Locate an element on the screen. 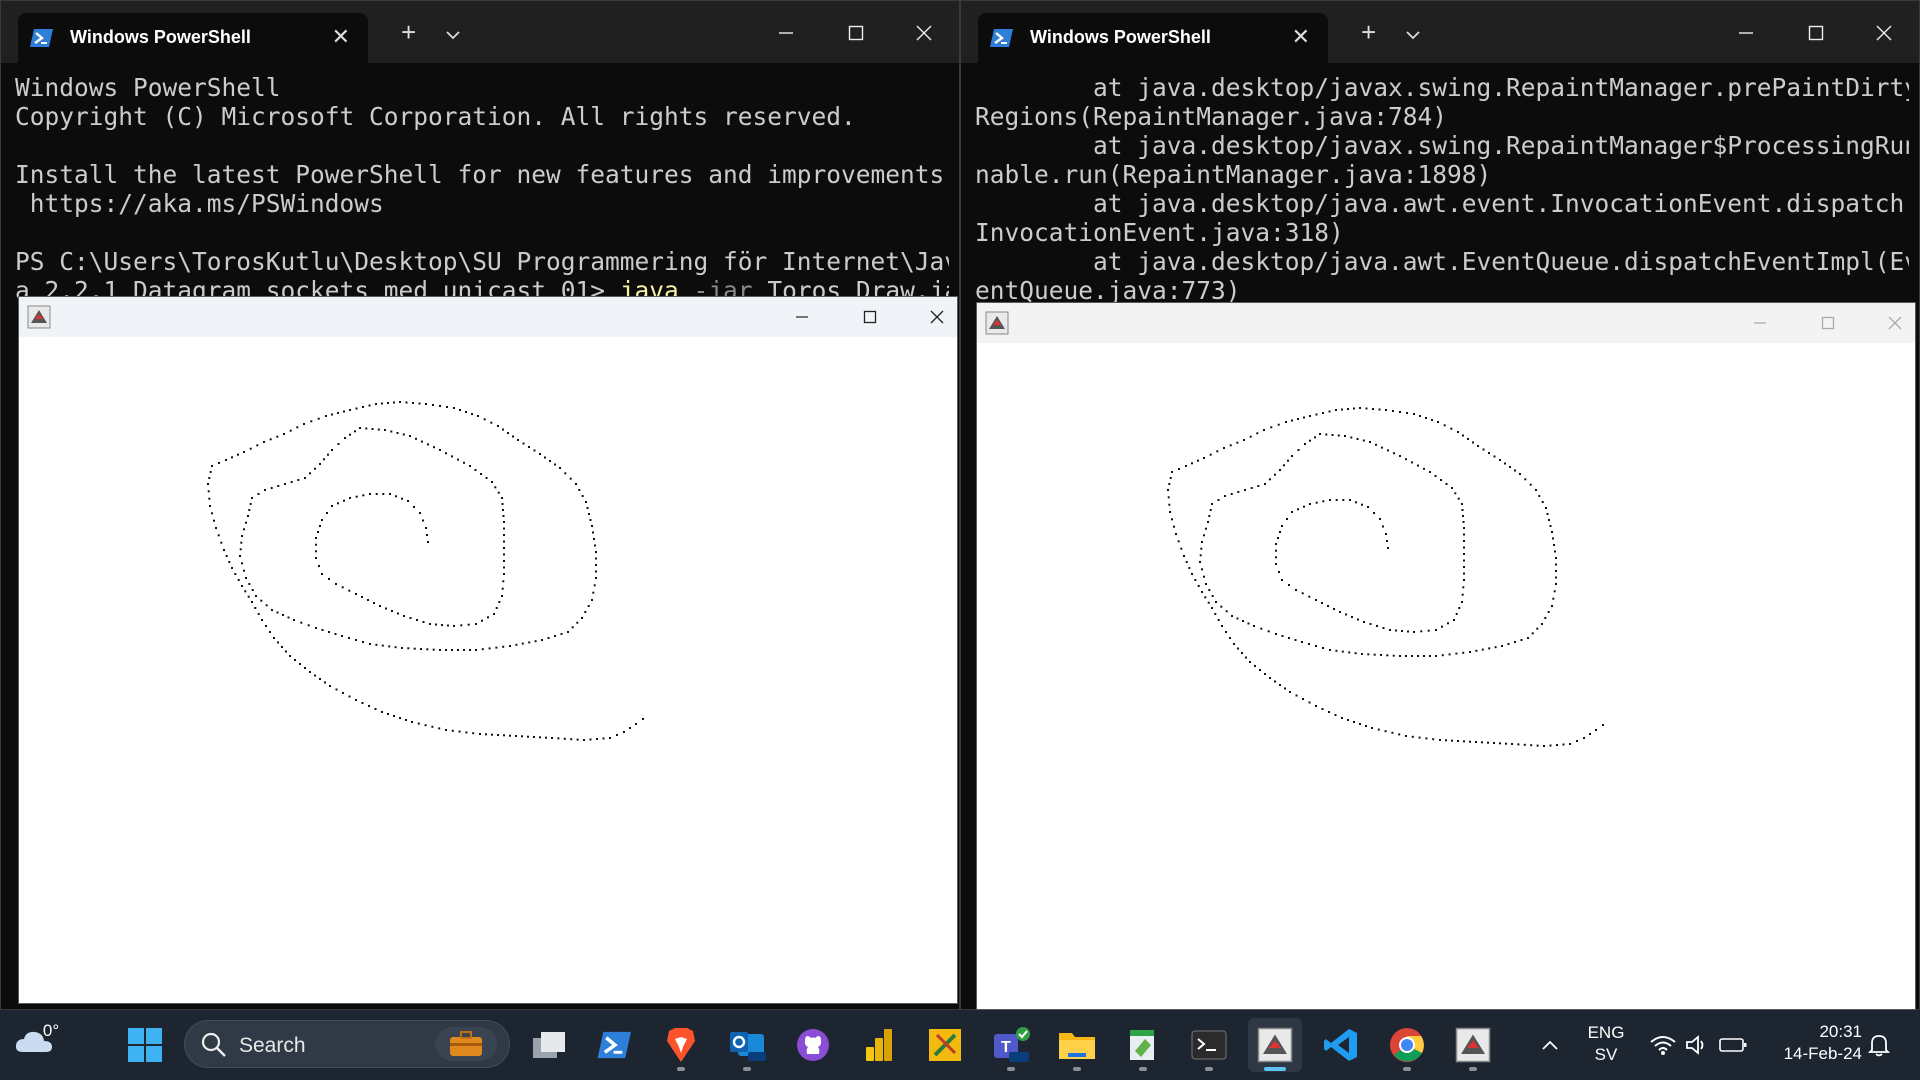 The image size is (1920, 1080). terminal-icon is located at coordinates (1209, 1045).